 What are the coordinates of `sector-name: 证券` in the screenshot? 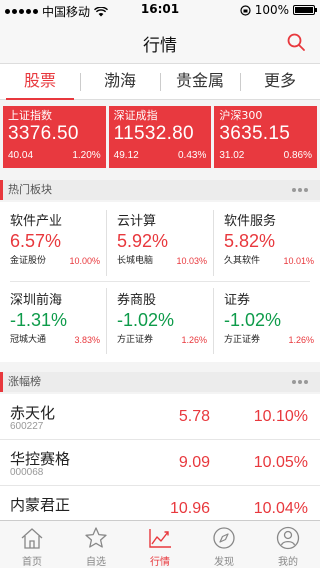 It's located at (237, 300).